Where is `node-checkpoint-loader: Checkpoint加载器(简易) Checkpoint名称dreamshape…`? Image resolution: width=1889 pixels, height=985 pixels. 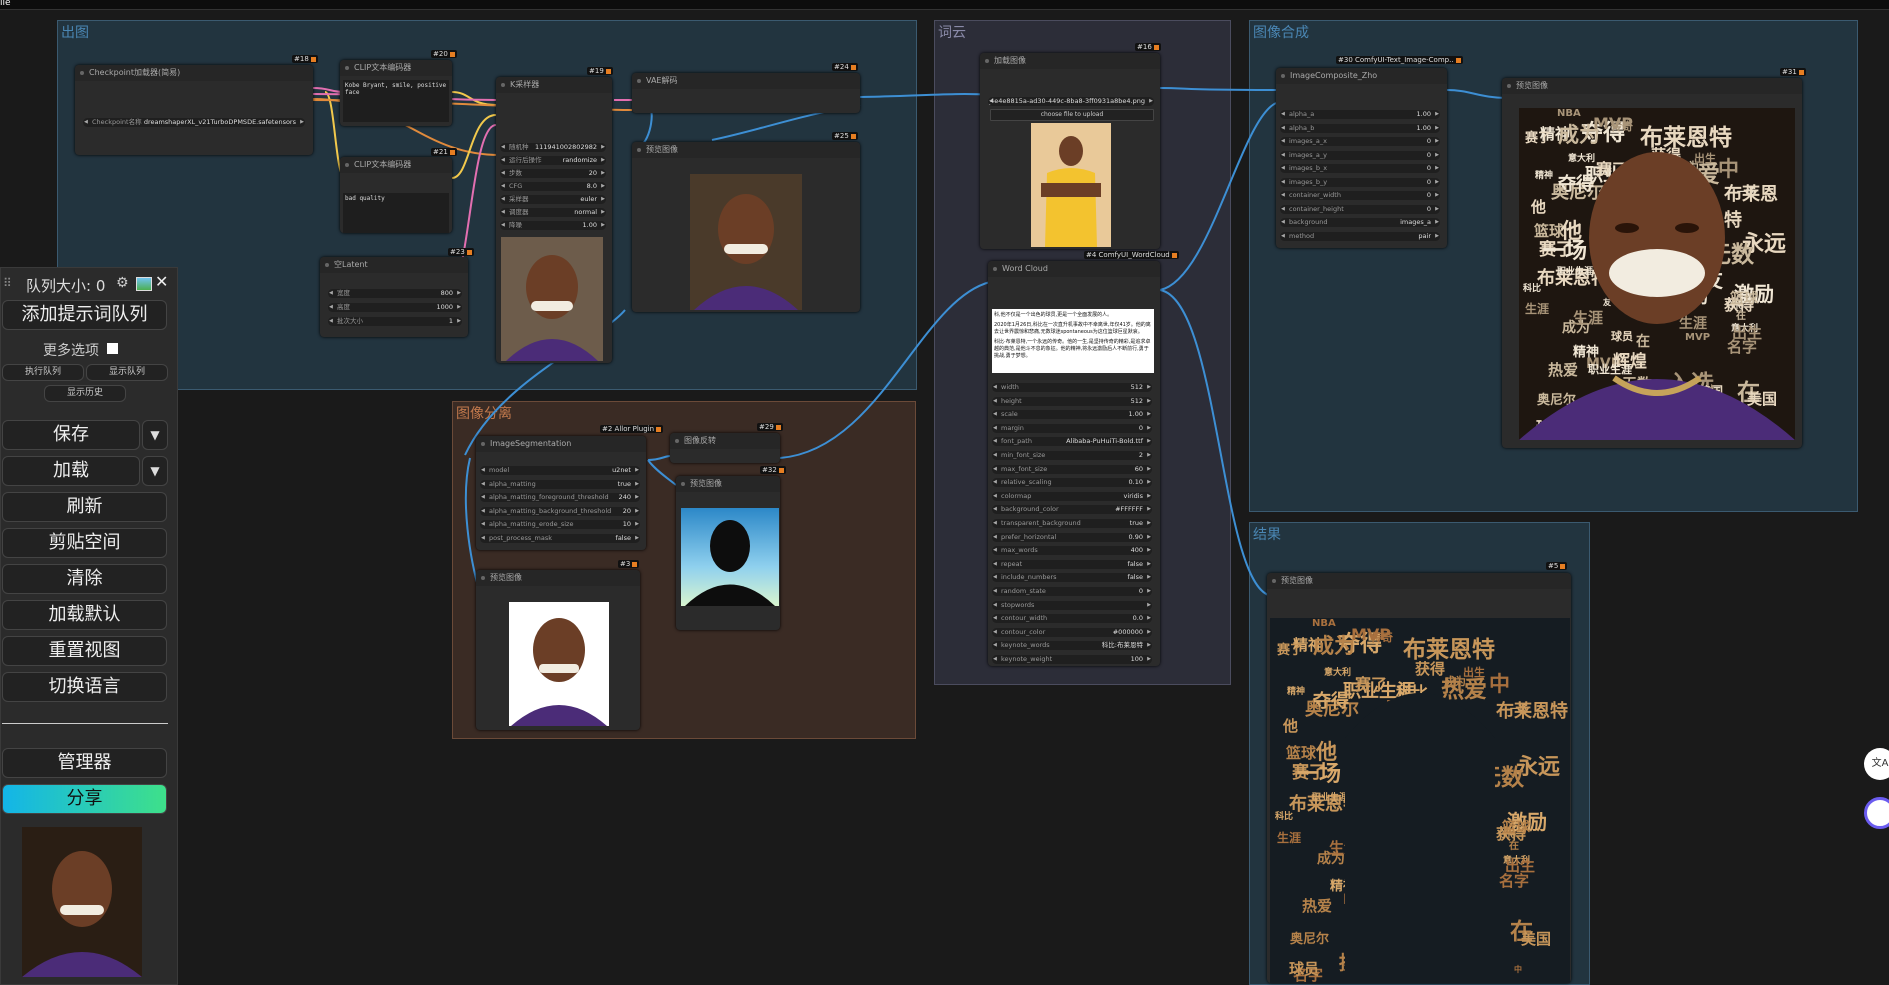 node-checkpoint-loader: Checkpoint加载器(简易) Checkpoint名称dreamshape… is located at coordinates (194, 110).